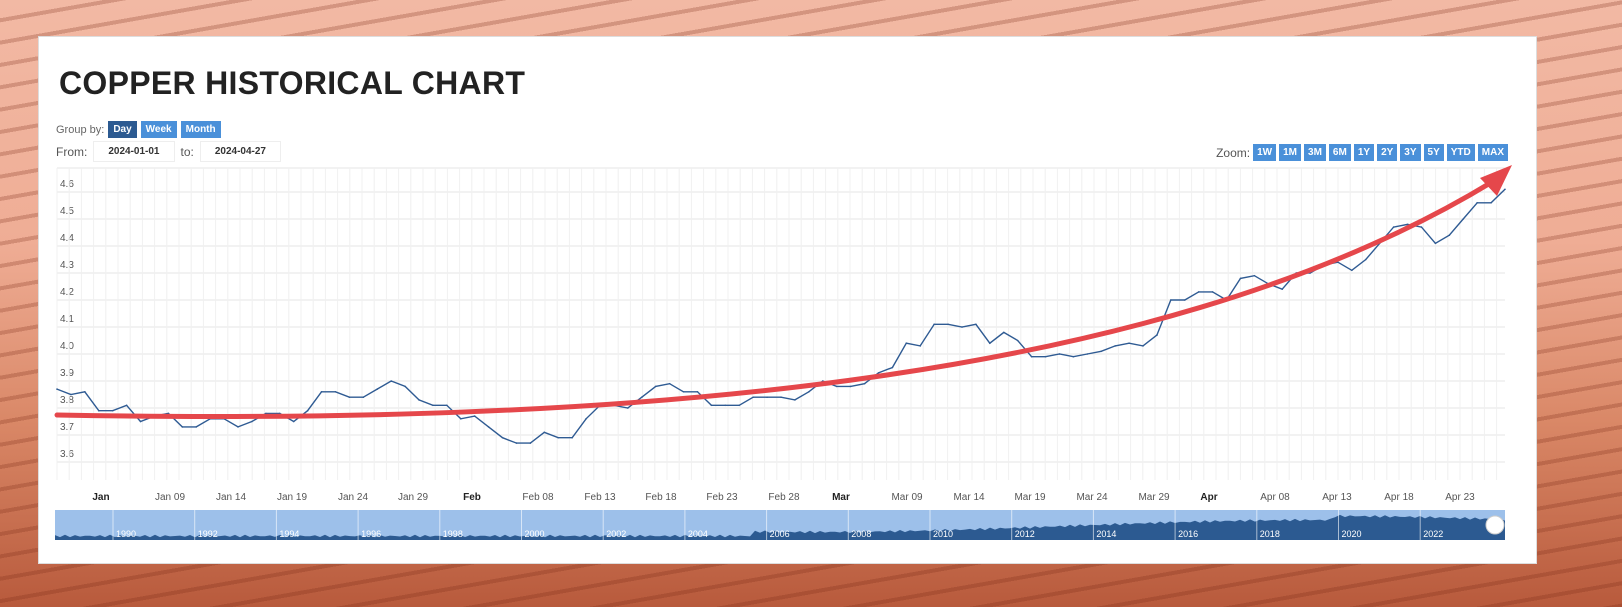  Describe the element at coordinates (907, 497) in the screenshot. I see `x-tick-label: Mar 09` at that location.